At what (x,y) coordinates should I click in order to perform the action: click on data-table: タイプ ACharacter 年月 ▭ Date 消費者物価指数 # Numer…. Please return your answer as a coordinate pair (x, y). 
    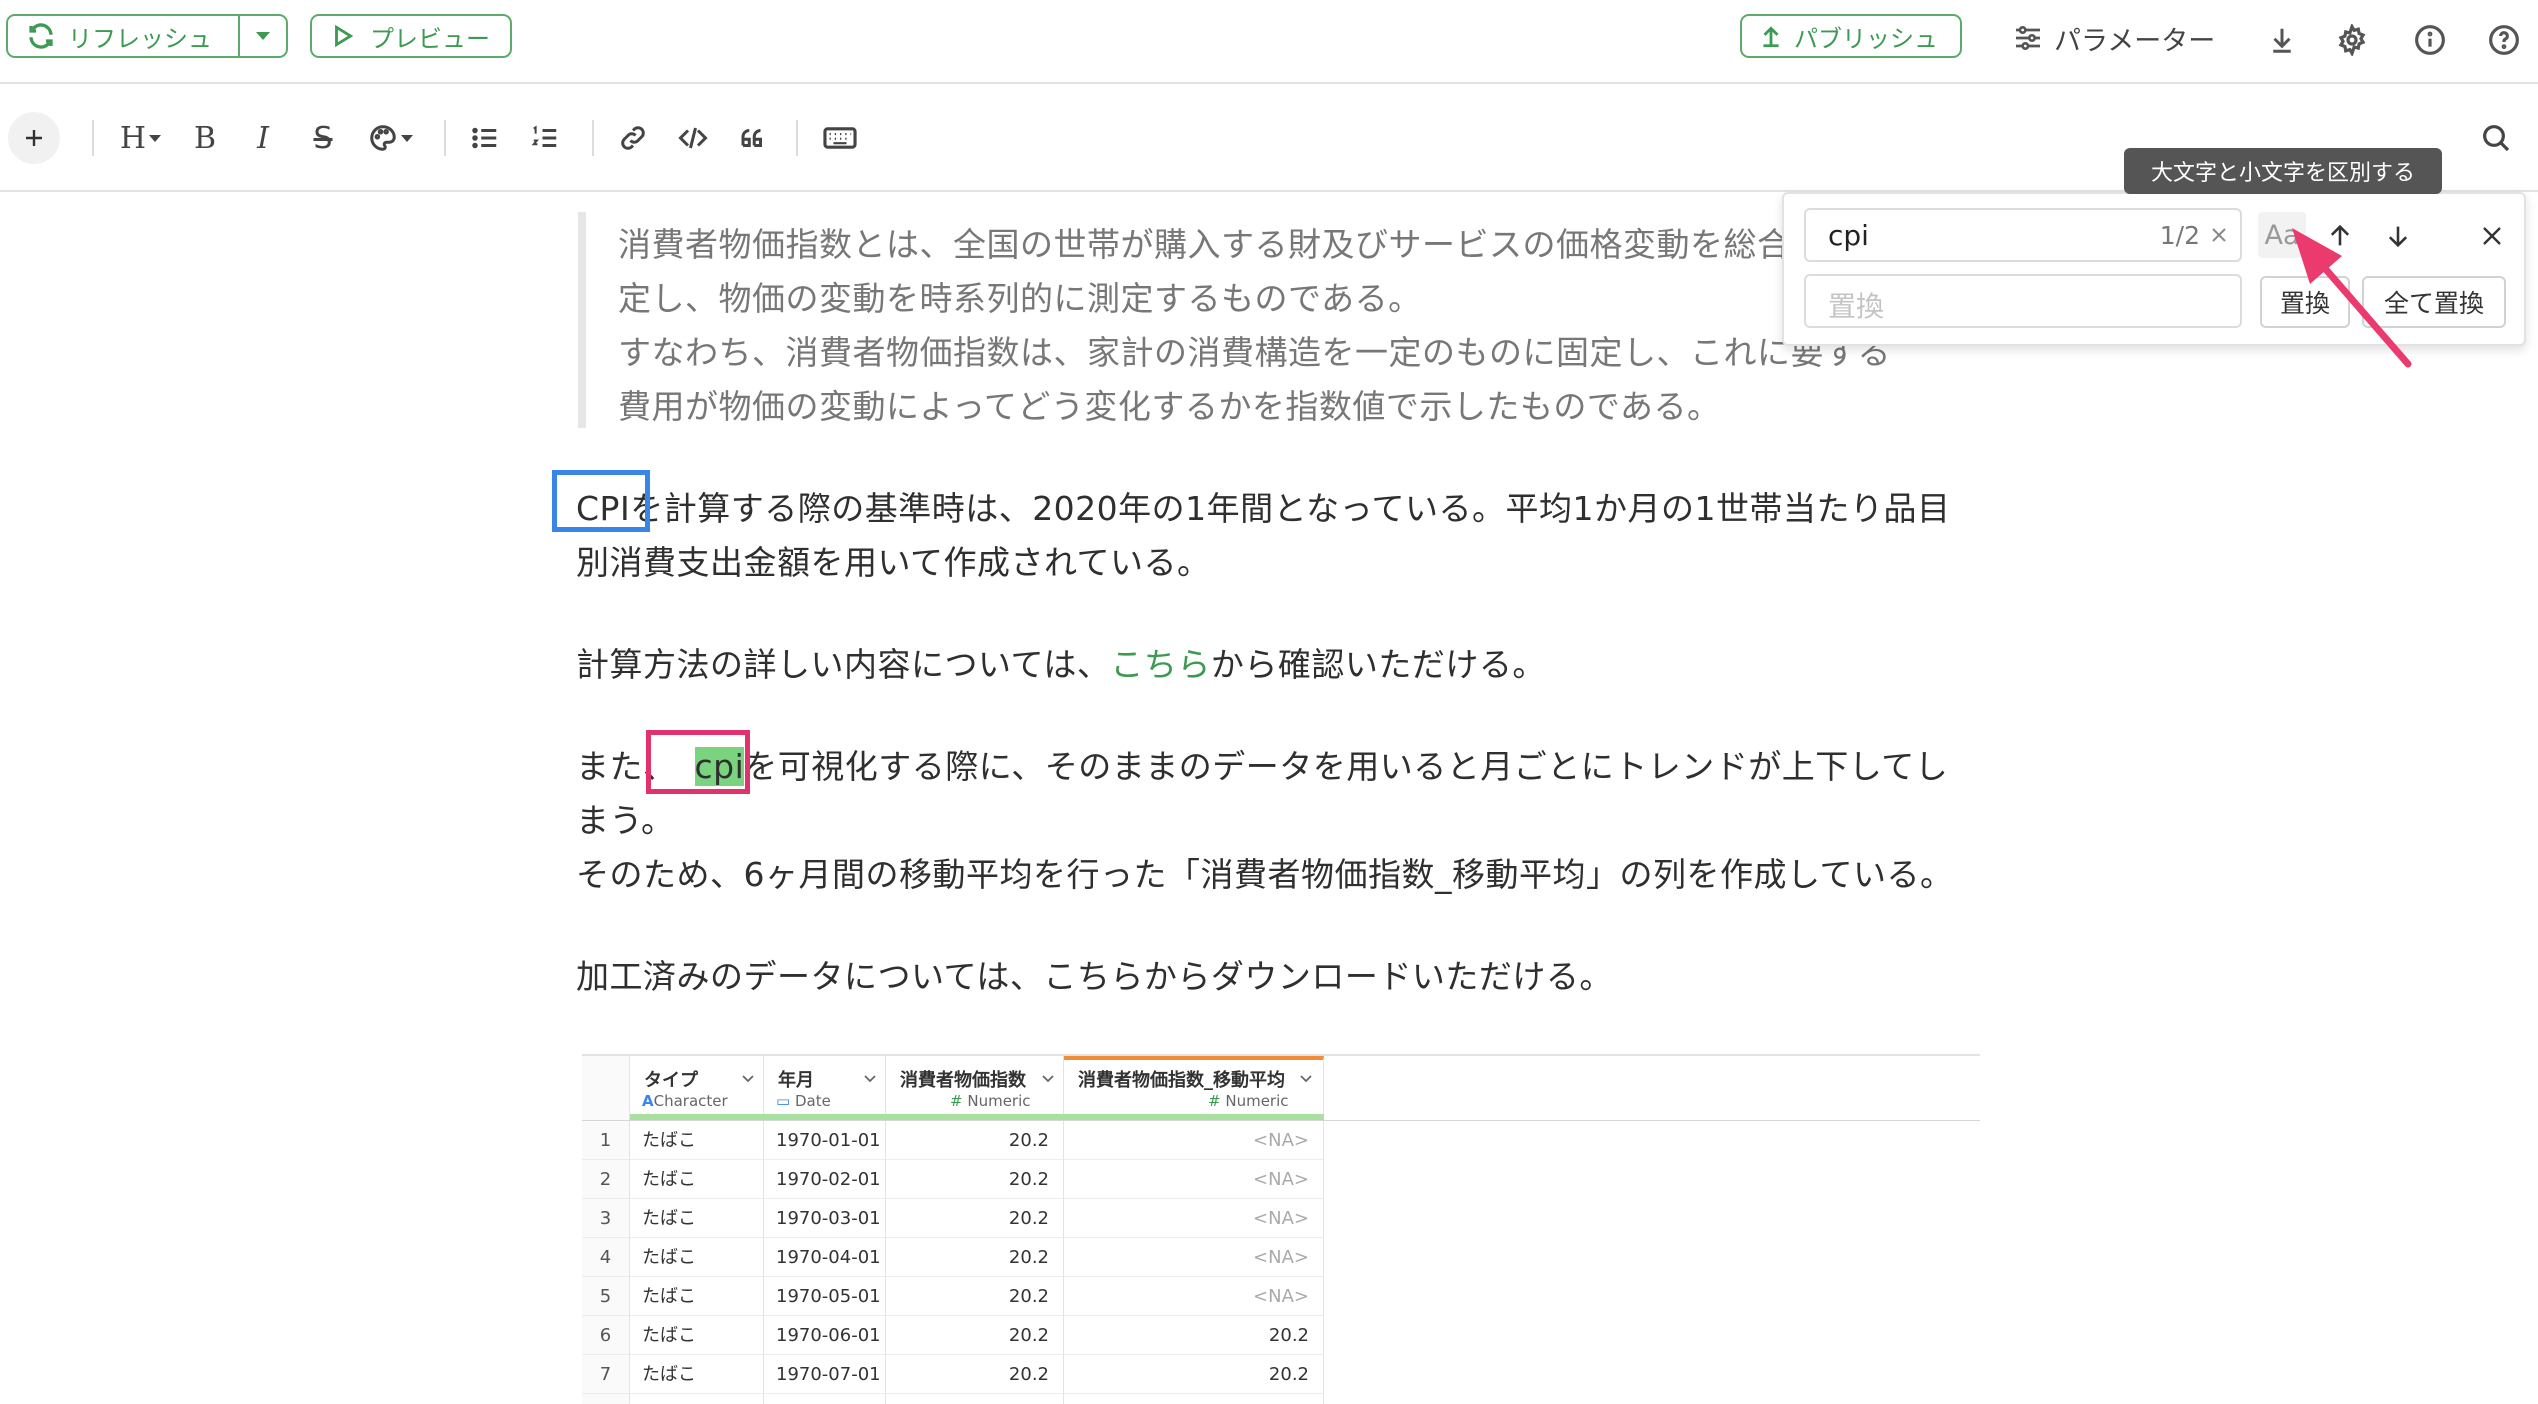
    Looking at the image, I should click on (1281, 1229).